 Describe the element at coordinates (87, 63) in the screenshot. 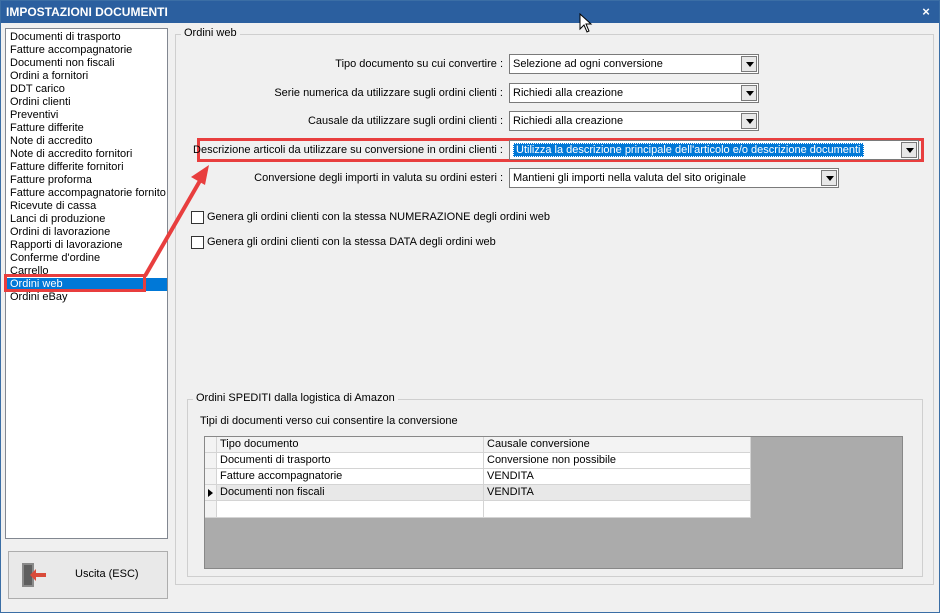

I see `list-item: Documenti non fiscali` at that location.